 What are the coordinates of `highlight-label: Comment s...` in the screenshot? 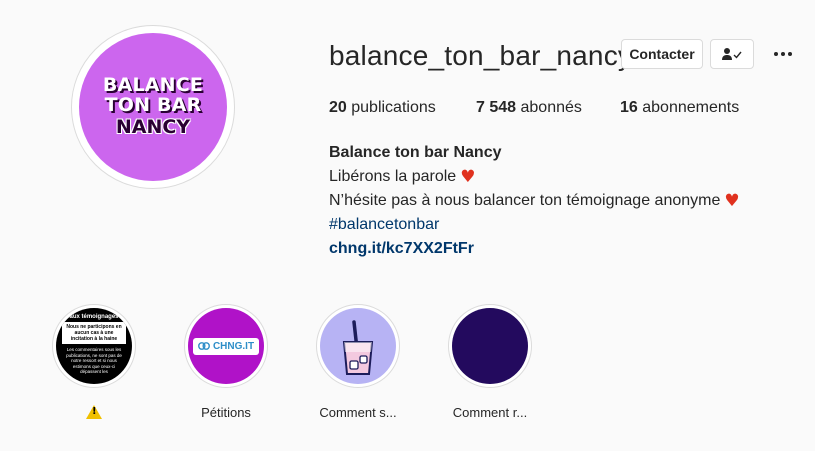 It's located at (358, 412).